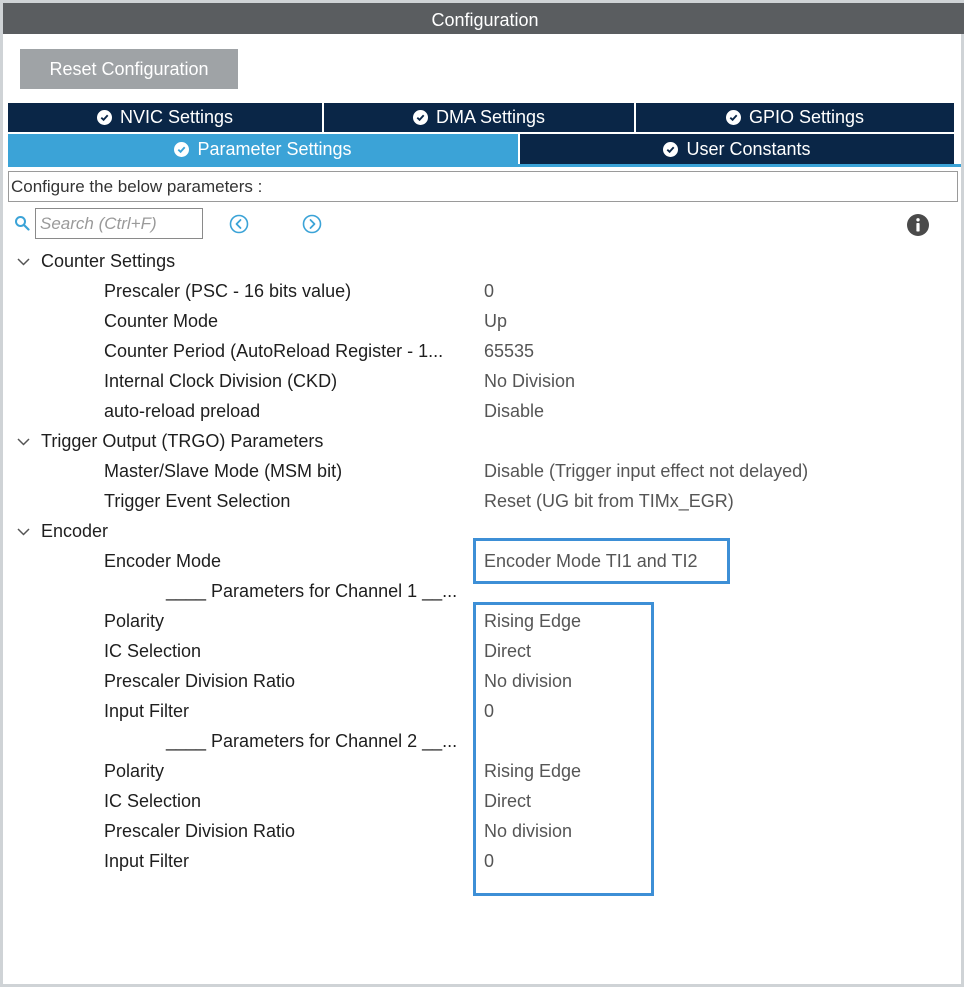  Describe the element at coordinates (563, 749) in the screenshot. I see `channel-values-highlight-box` at that location.